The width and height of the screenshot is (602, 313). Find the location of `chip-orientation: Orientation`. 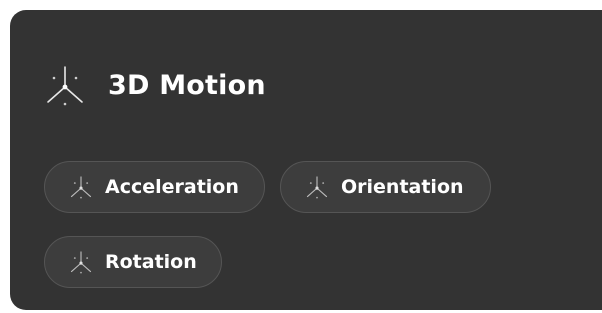

chip-orientation: Orientation is located at coordinates (385, 187).